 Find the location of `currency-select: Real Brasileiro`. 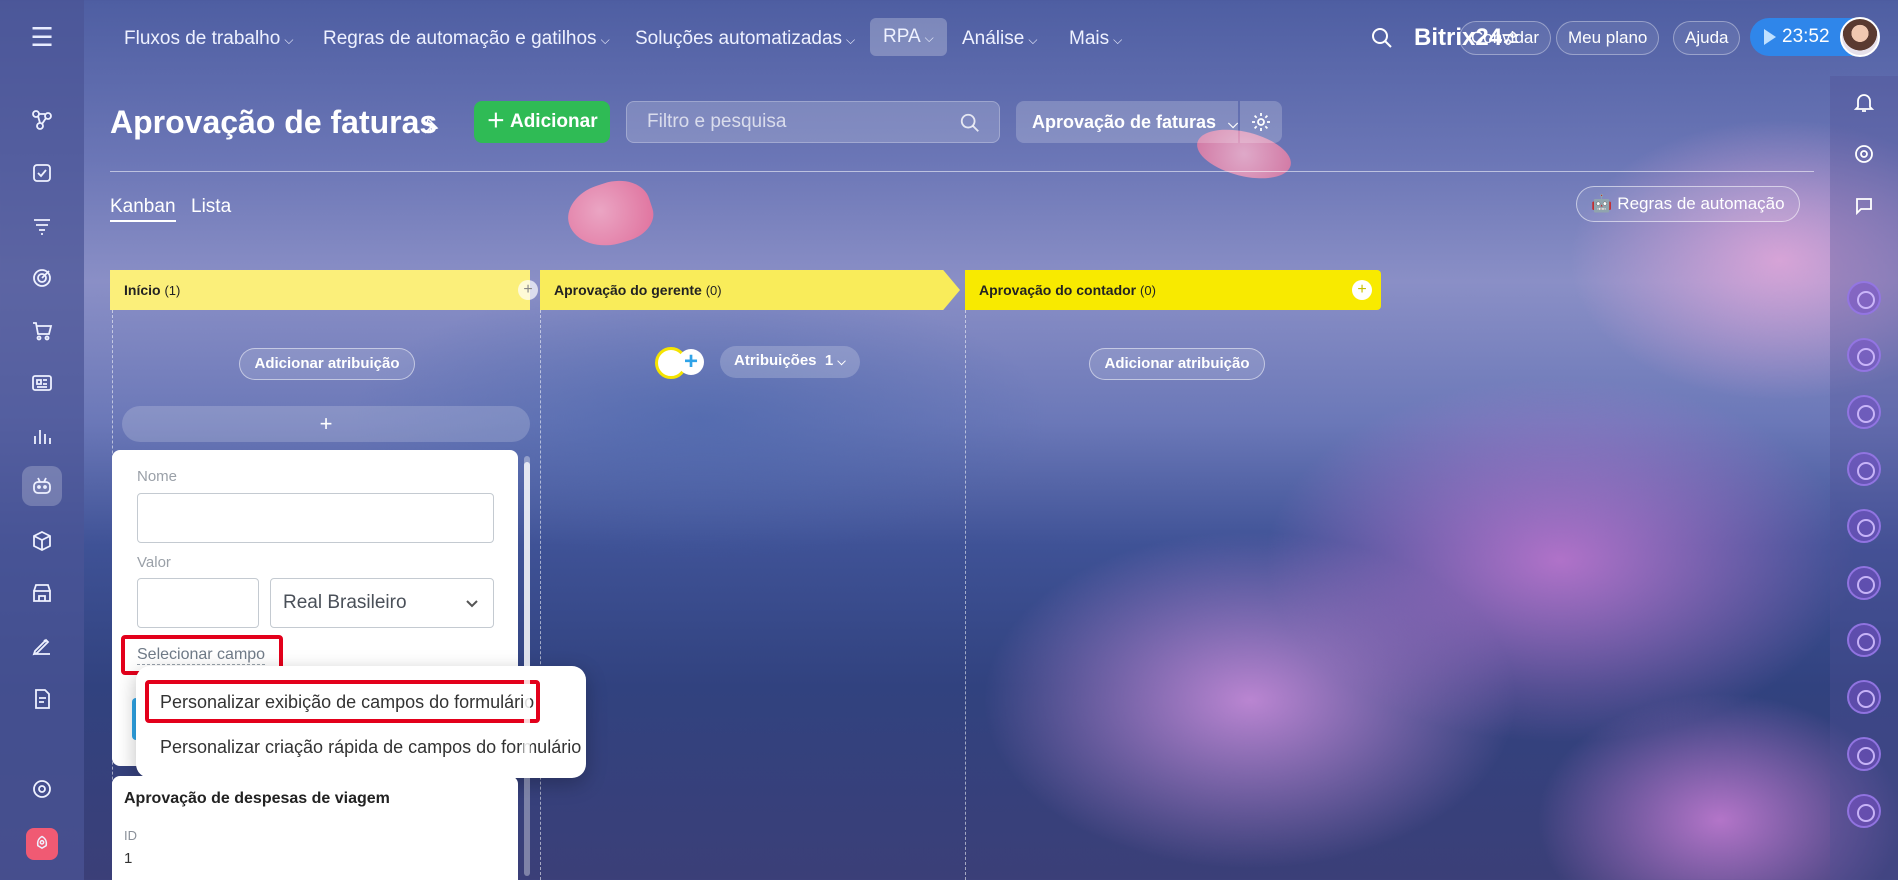

currency-select: Real Brasileiro is located at coordinates (382, 603).